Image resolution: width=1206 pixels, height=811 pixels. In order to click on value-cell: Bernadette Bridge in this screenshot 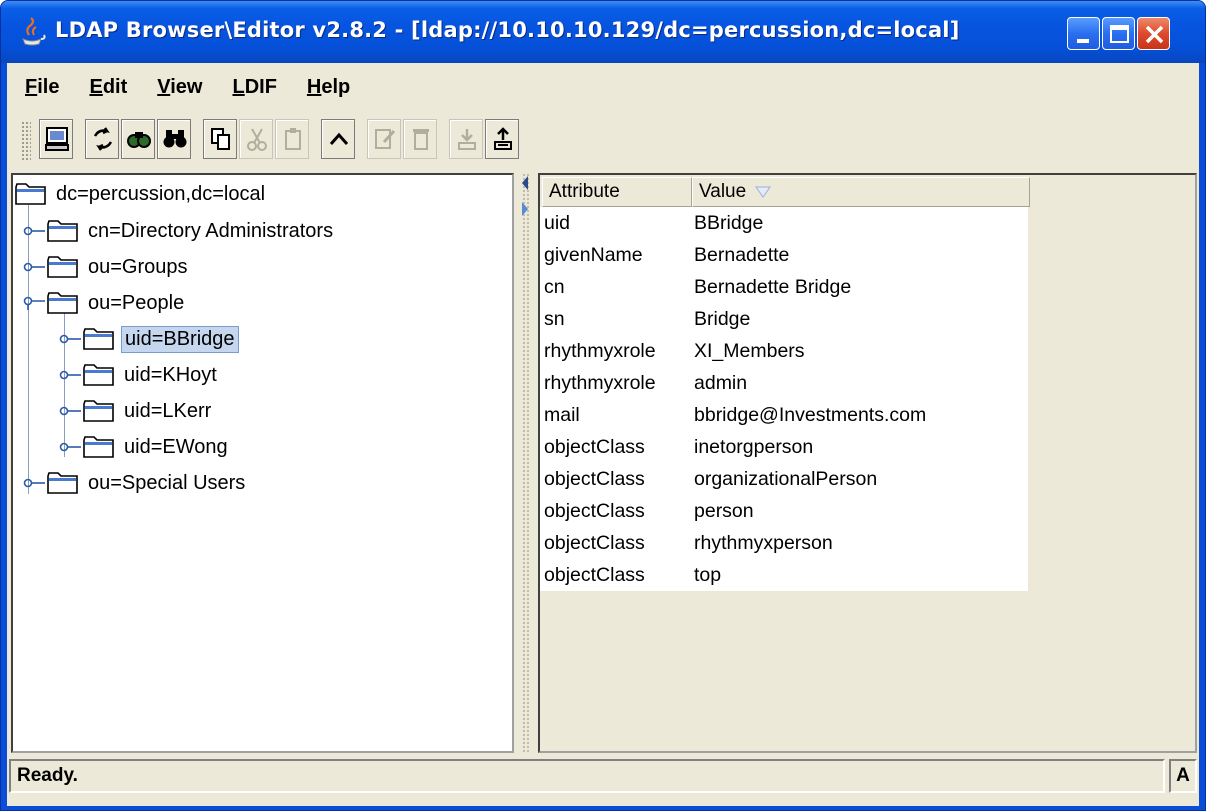, I will do `click(773, 287)`.